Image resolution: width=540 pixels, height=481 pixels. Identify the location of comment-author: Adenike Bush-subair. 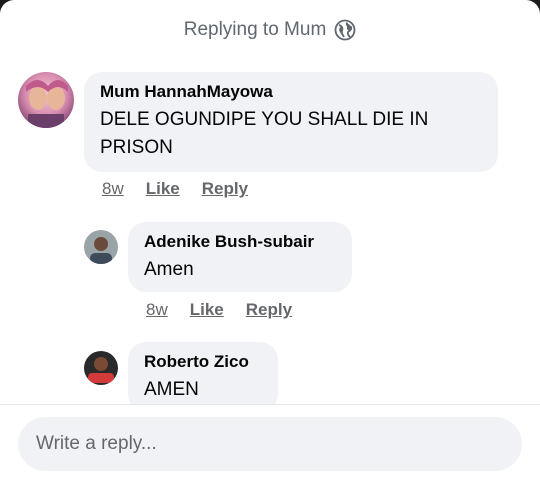
(240, 242).